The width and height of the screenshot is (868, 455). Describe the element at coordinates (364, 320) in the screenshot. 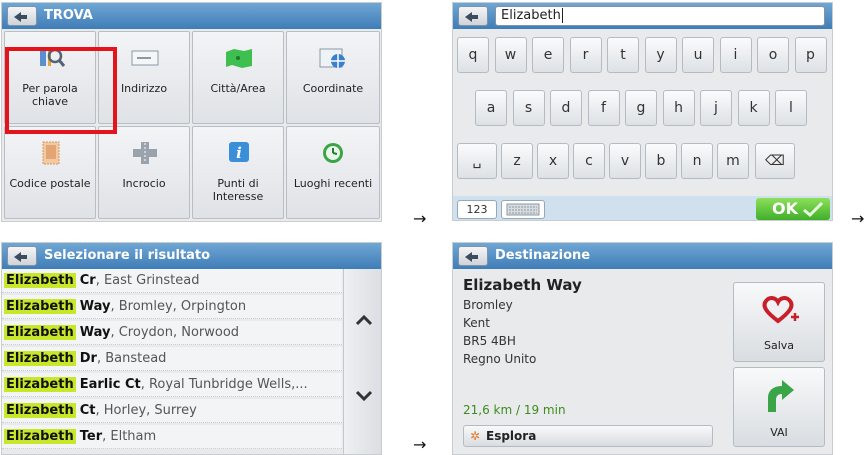

I see `scroll-up-icon` at that location.